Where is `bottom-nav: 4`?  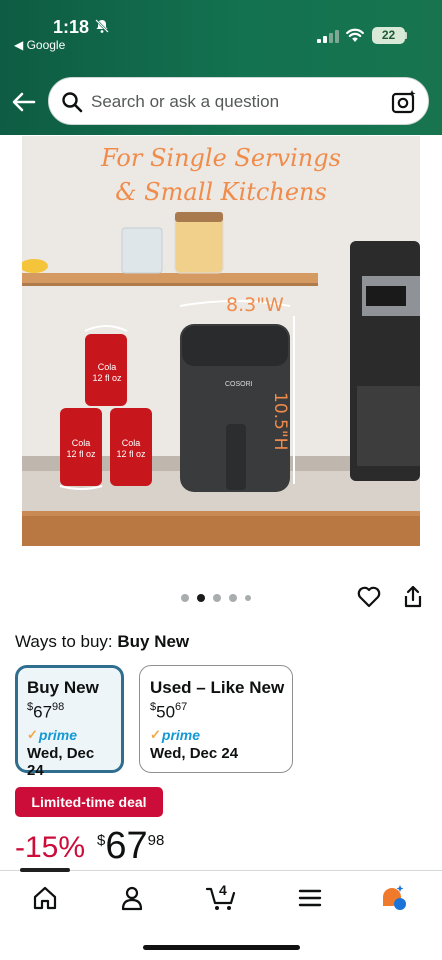
bottom-nav: 4 is located at coordinates (221, 914).